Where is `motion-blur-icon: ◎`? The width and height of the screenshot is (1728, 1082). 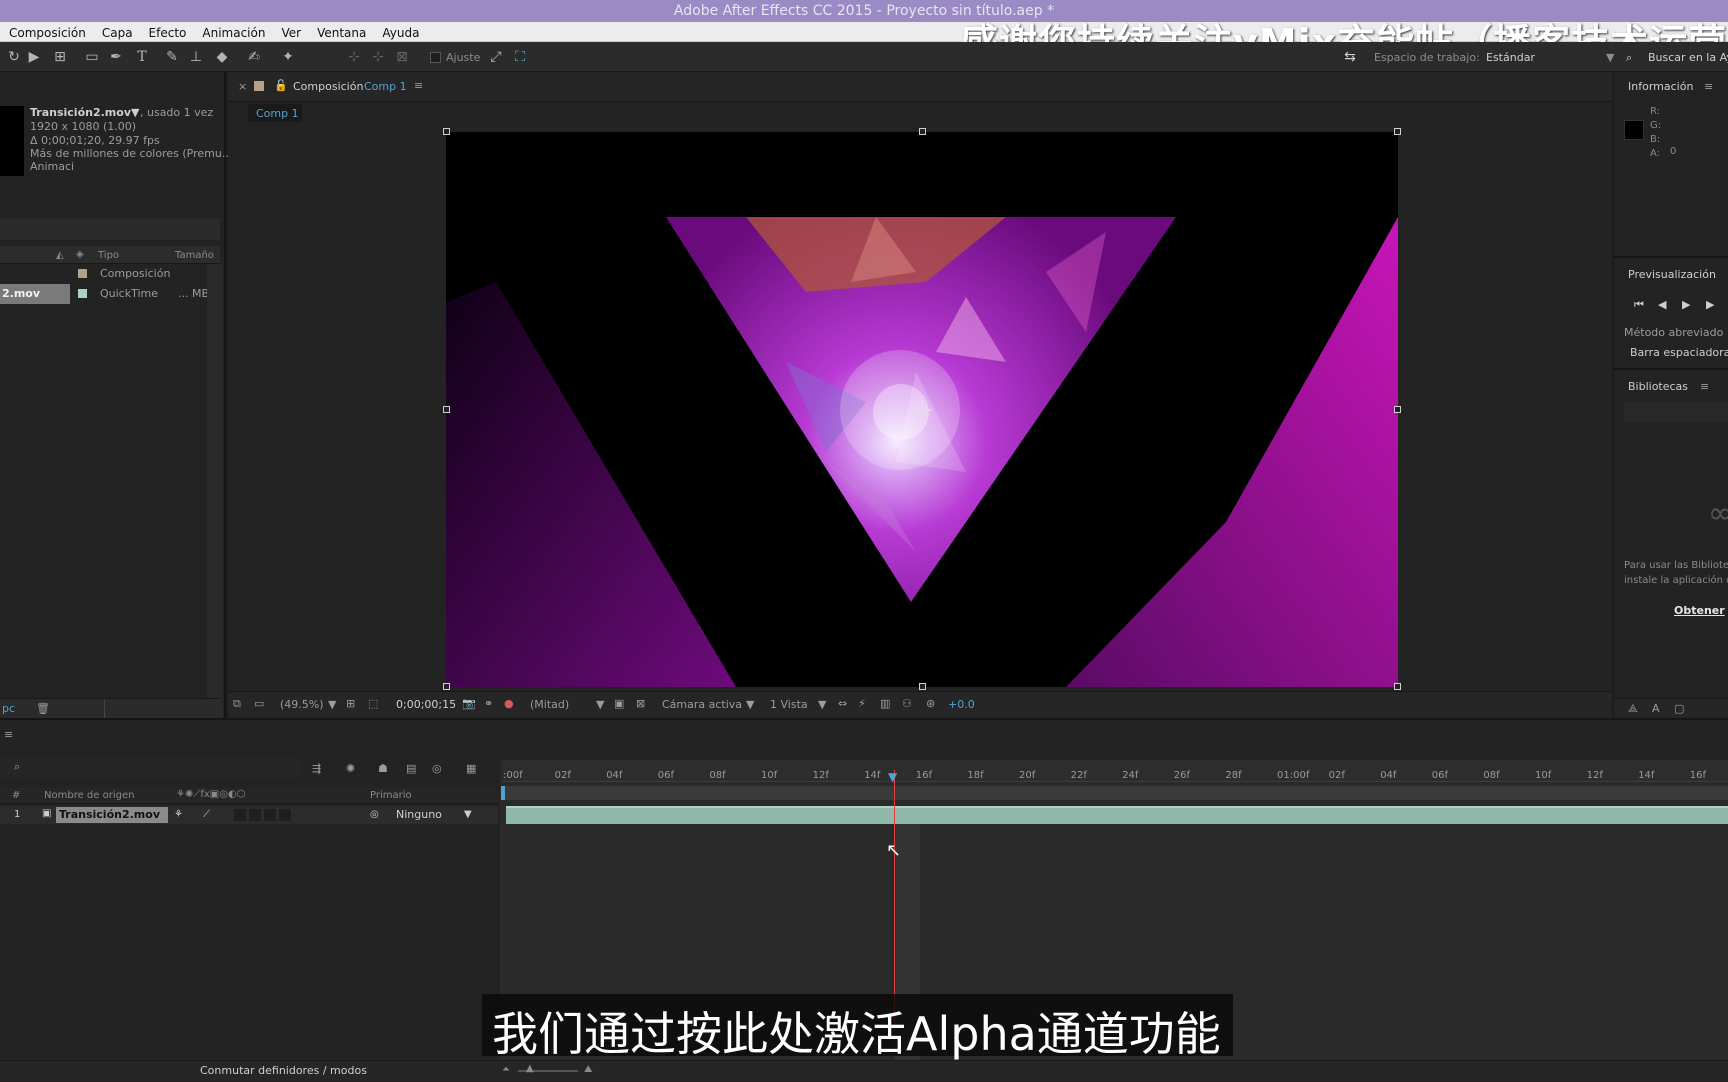
motion-blur-icon: ◎ is located at coordinates (437, 768).